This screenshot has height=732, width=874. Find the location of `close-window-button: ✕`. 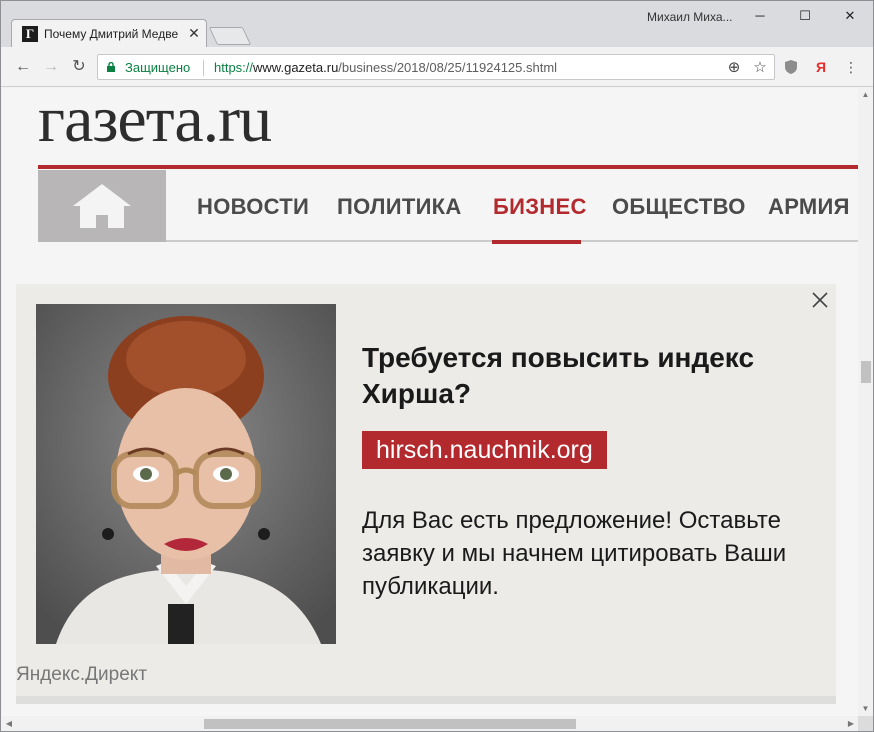

close-window-button: ✕ is located at coordinates (850, 16).